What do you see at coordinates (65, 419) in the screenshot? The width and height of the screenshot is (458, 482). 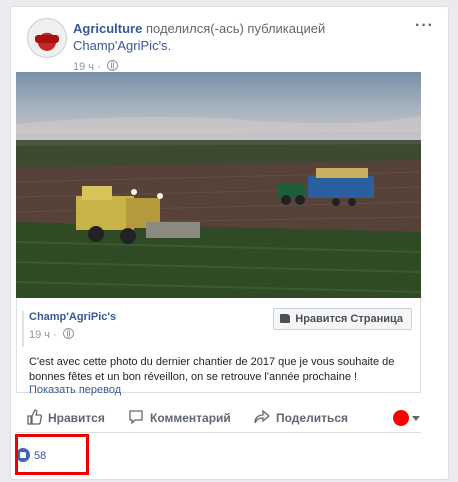 I see `like-button: Нравится` at bounding box center [65, 419].